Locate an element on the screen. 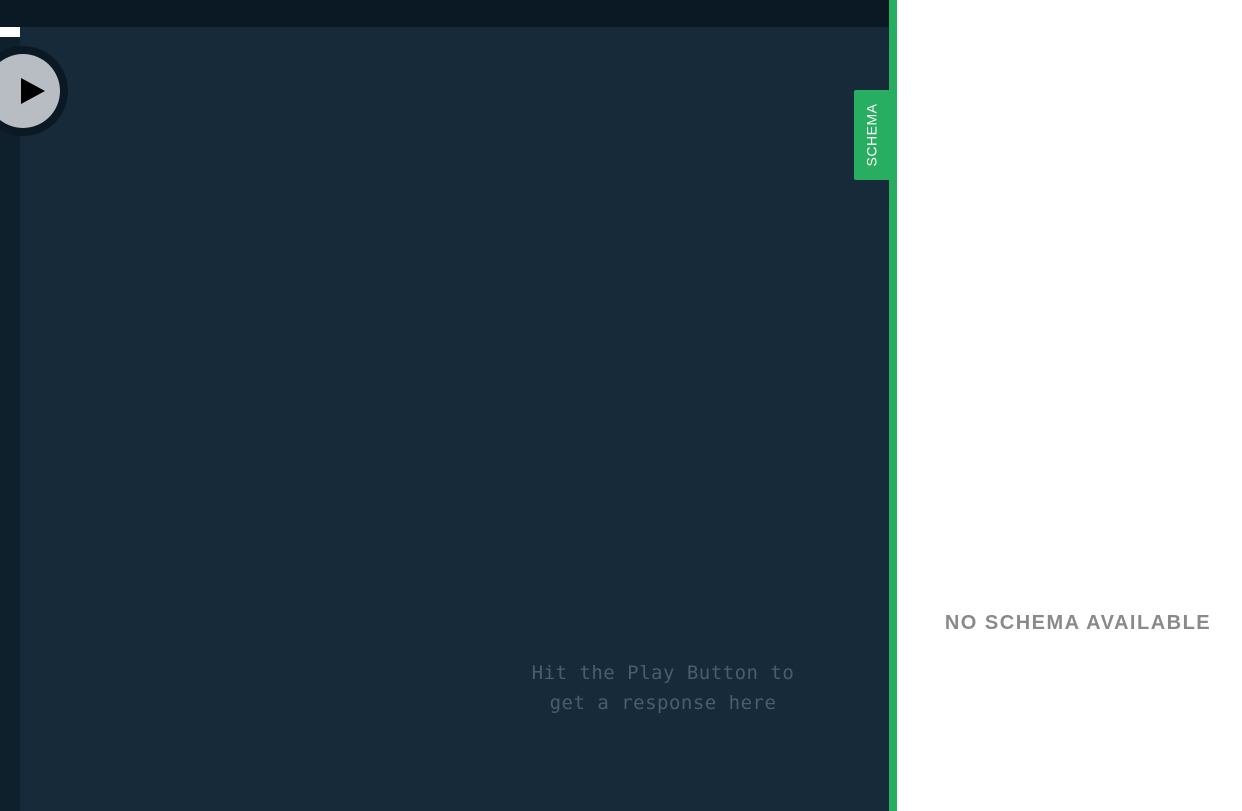  result-hint-line-2: get a response here is located at coordinates (663, 703).